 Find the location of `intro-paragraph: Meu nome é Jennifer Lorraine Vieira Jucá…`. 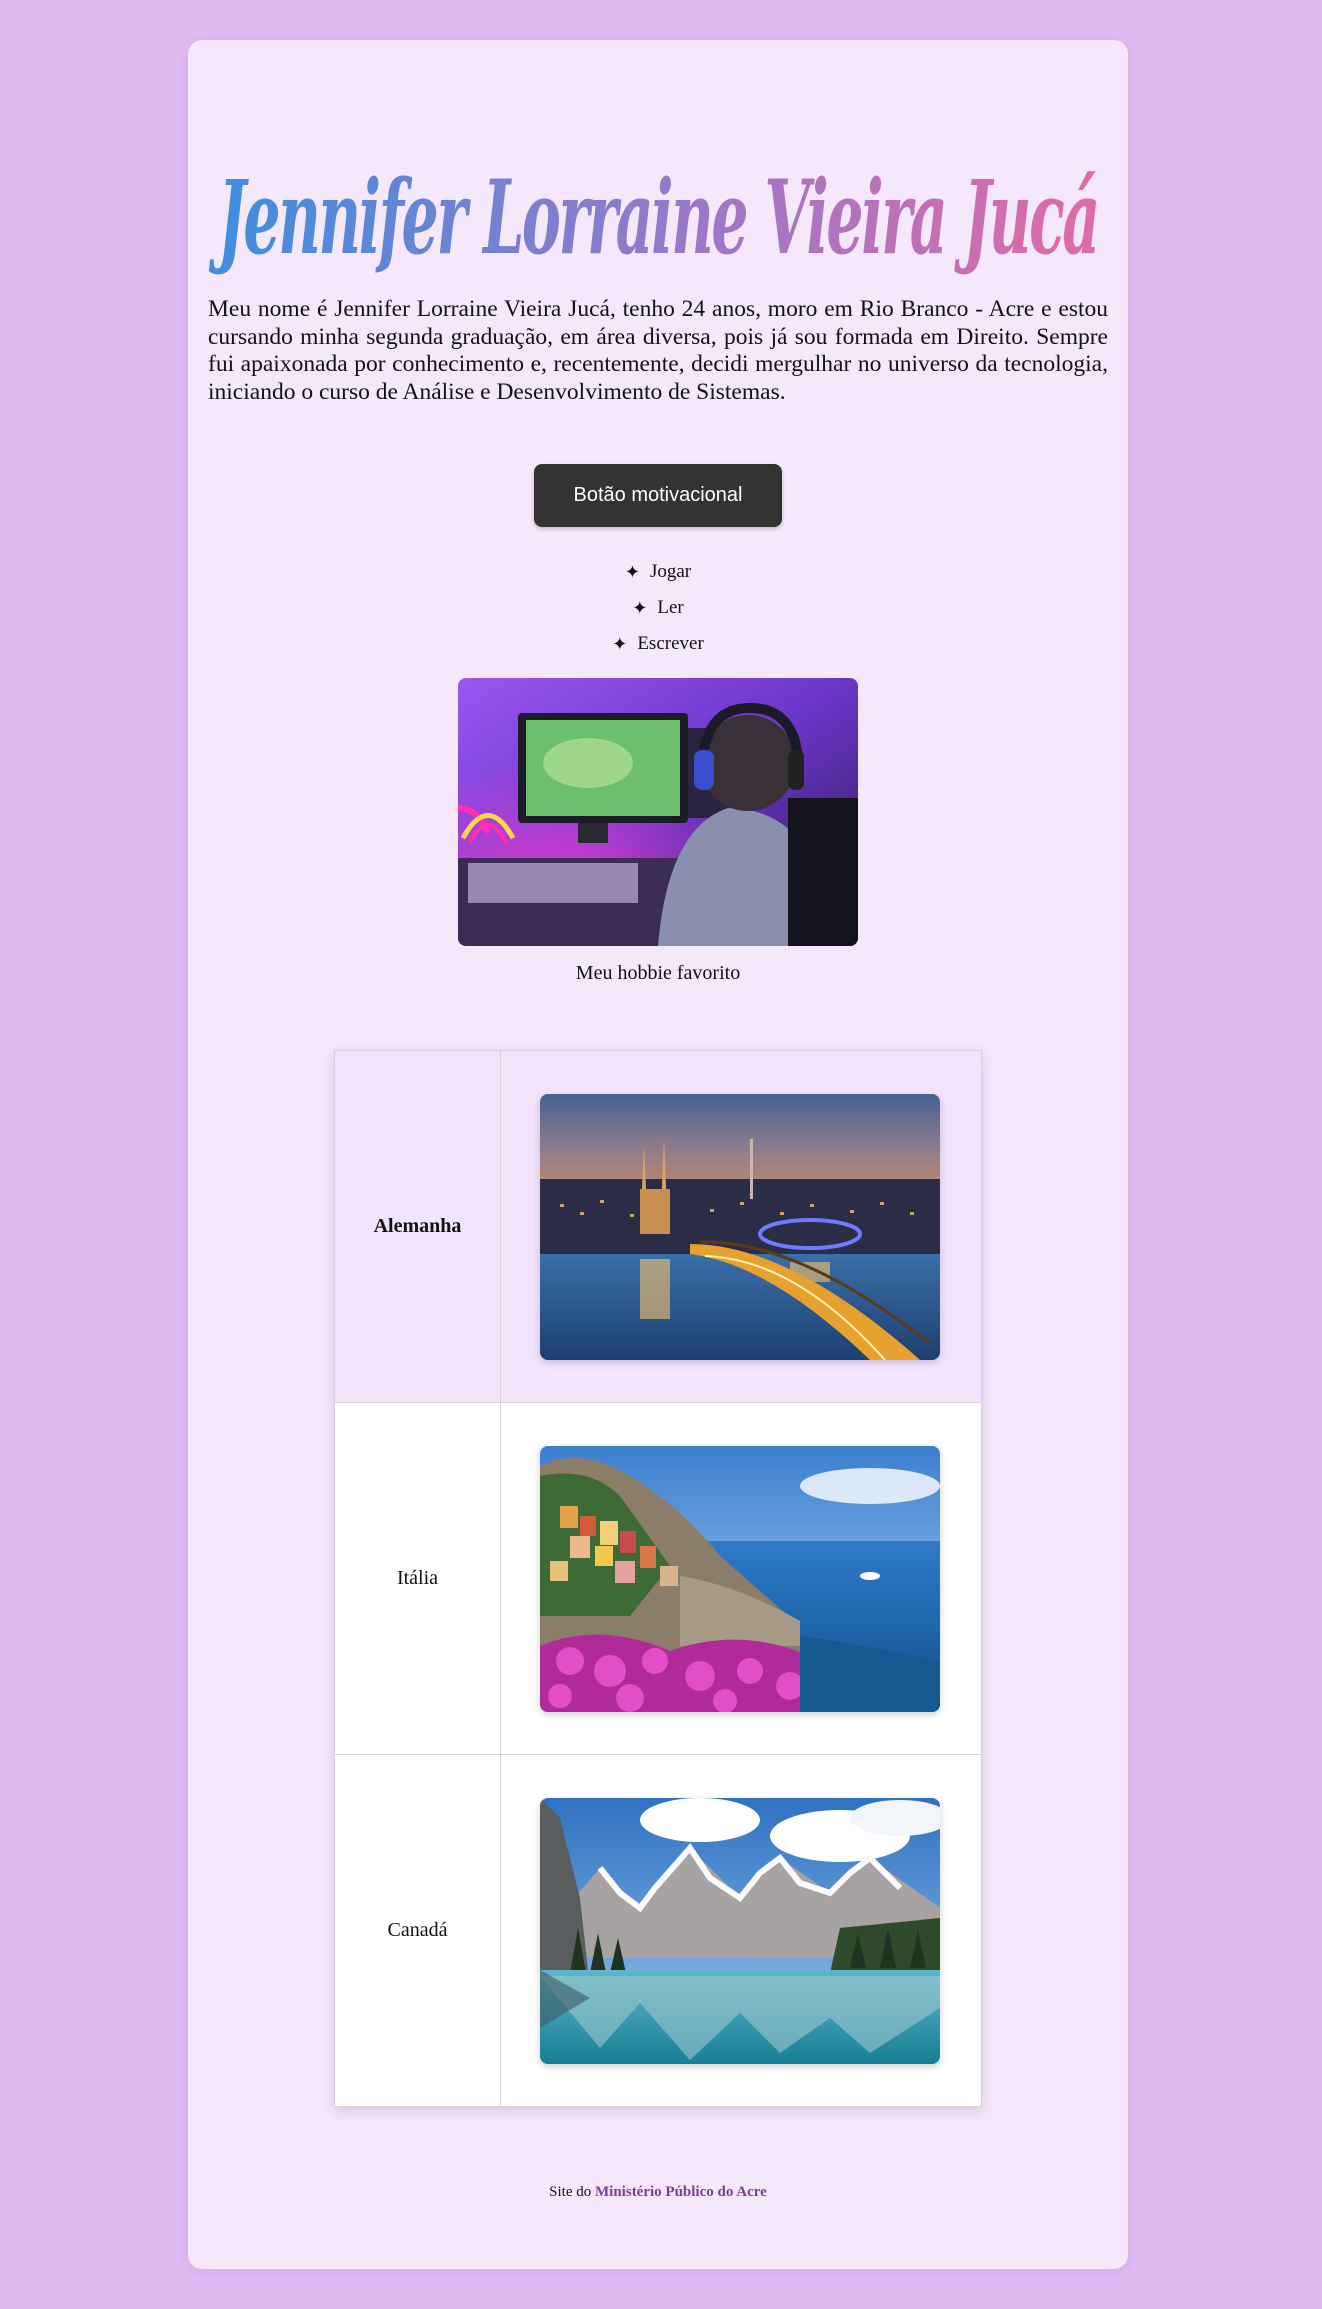

intro-paragraph: Meu nome é Jennifer Lorraine Vieira Jucá… is located at coordinates (658, 350).